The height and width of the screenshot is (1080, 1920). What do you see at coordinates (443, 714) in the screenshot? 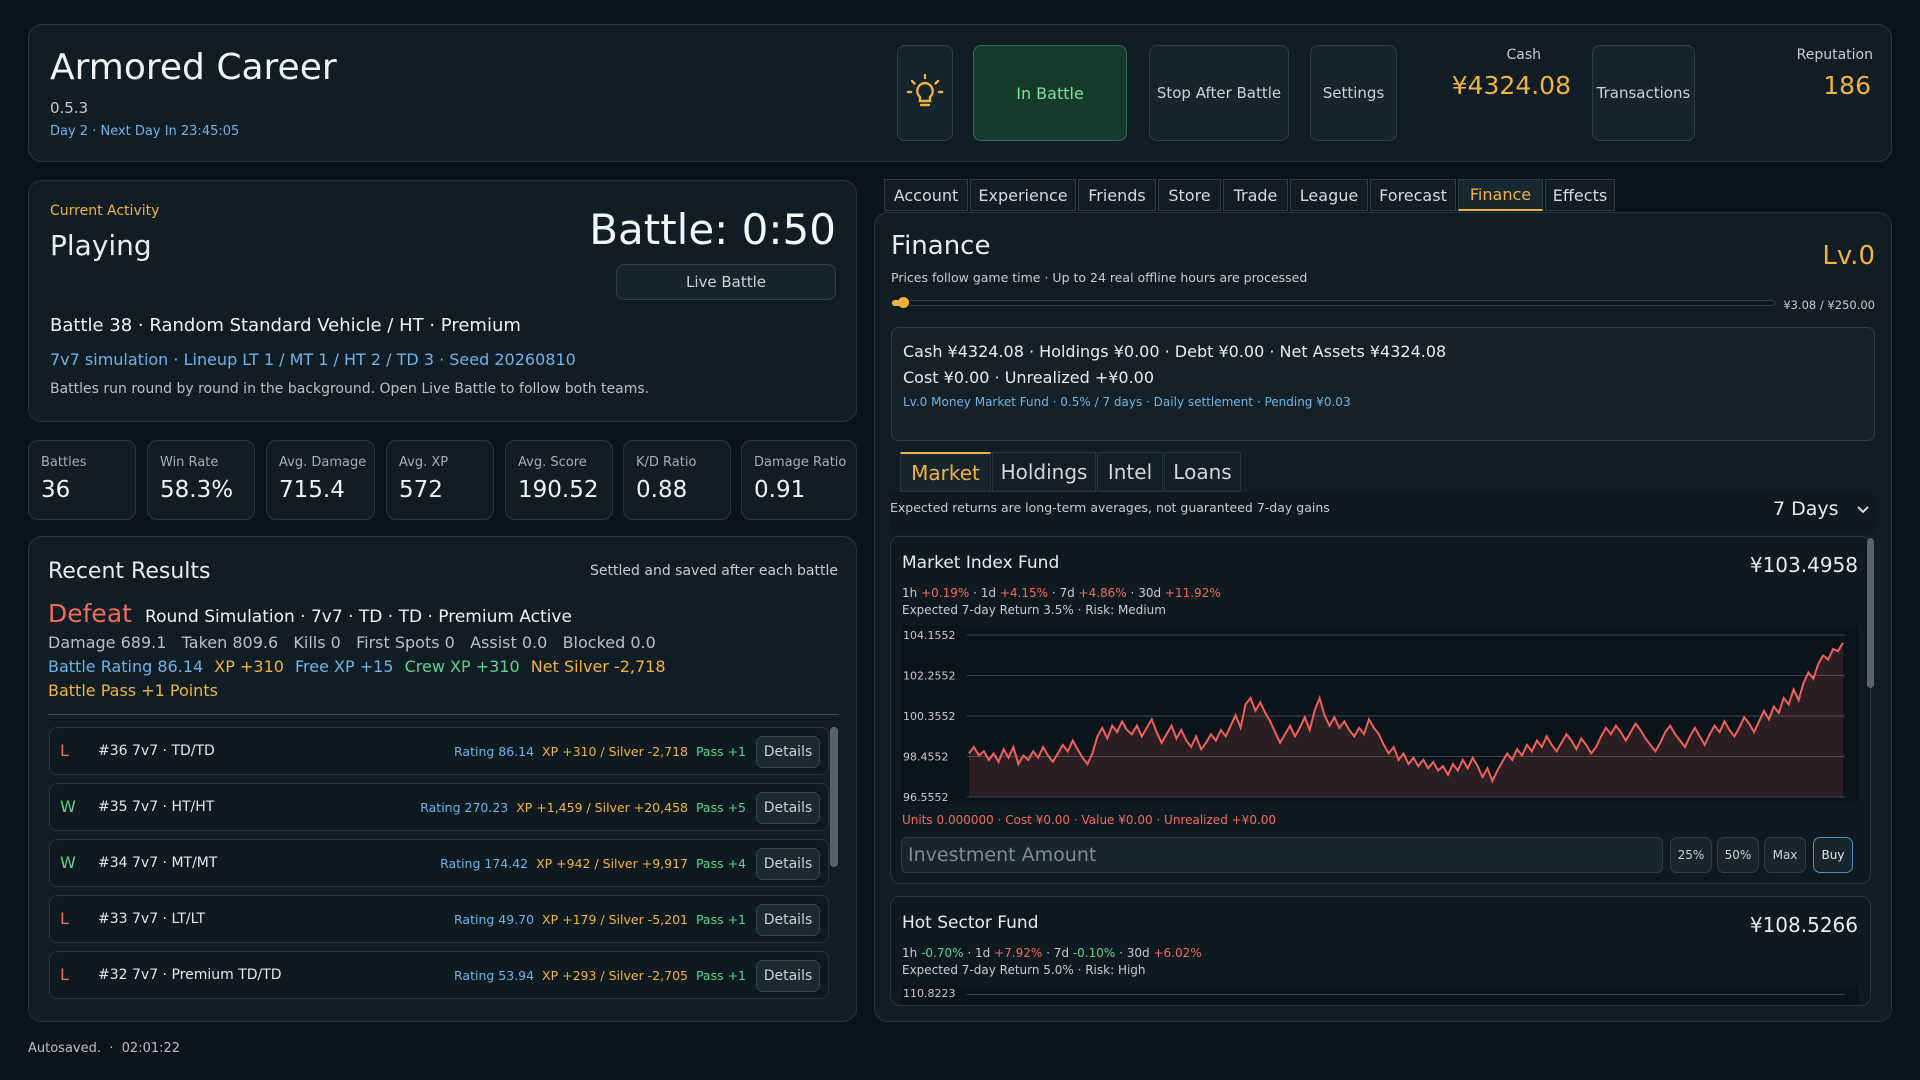
I see `divider` at bounding box center [443, 714].